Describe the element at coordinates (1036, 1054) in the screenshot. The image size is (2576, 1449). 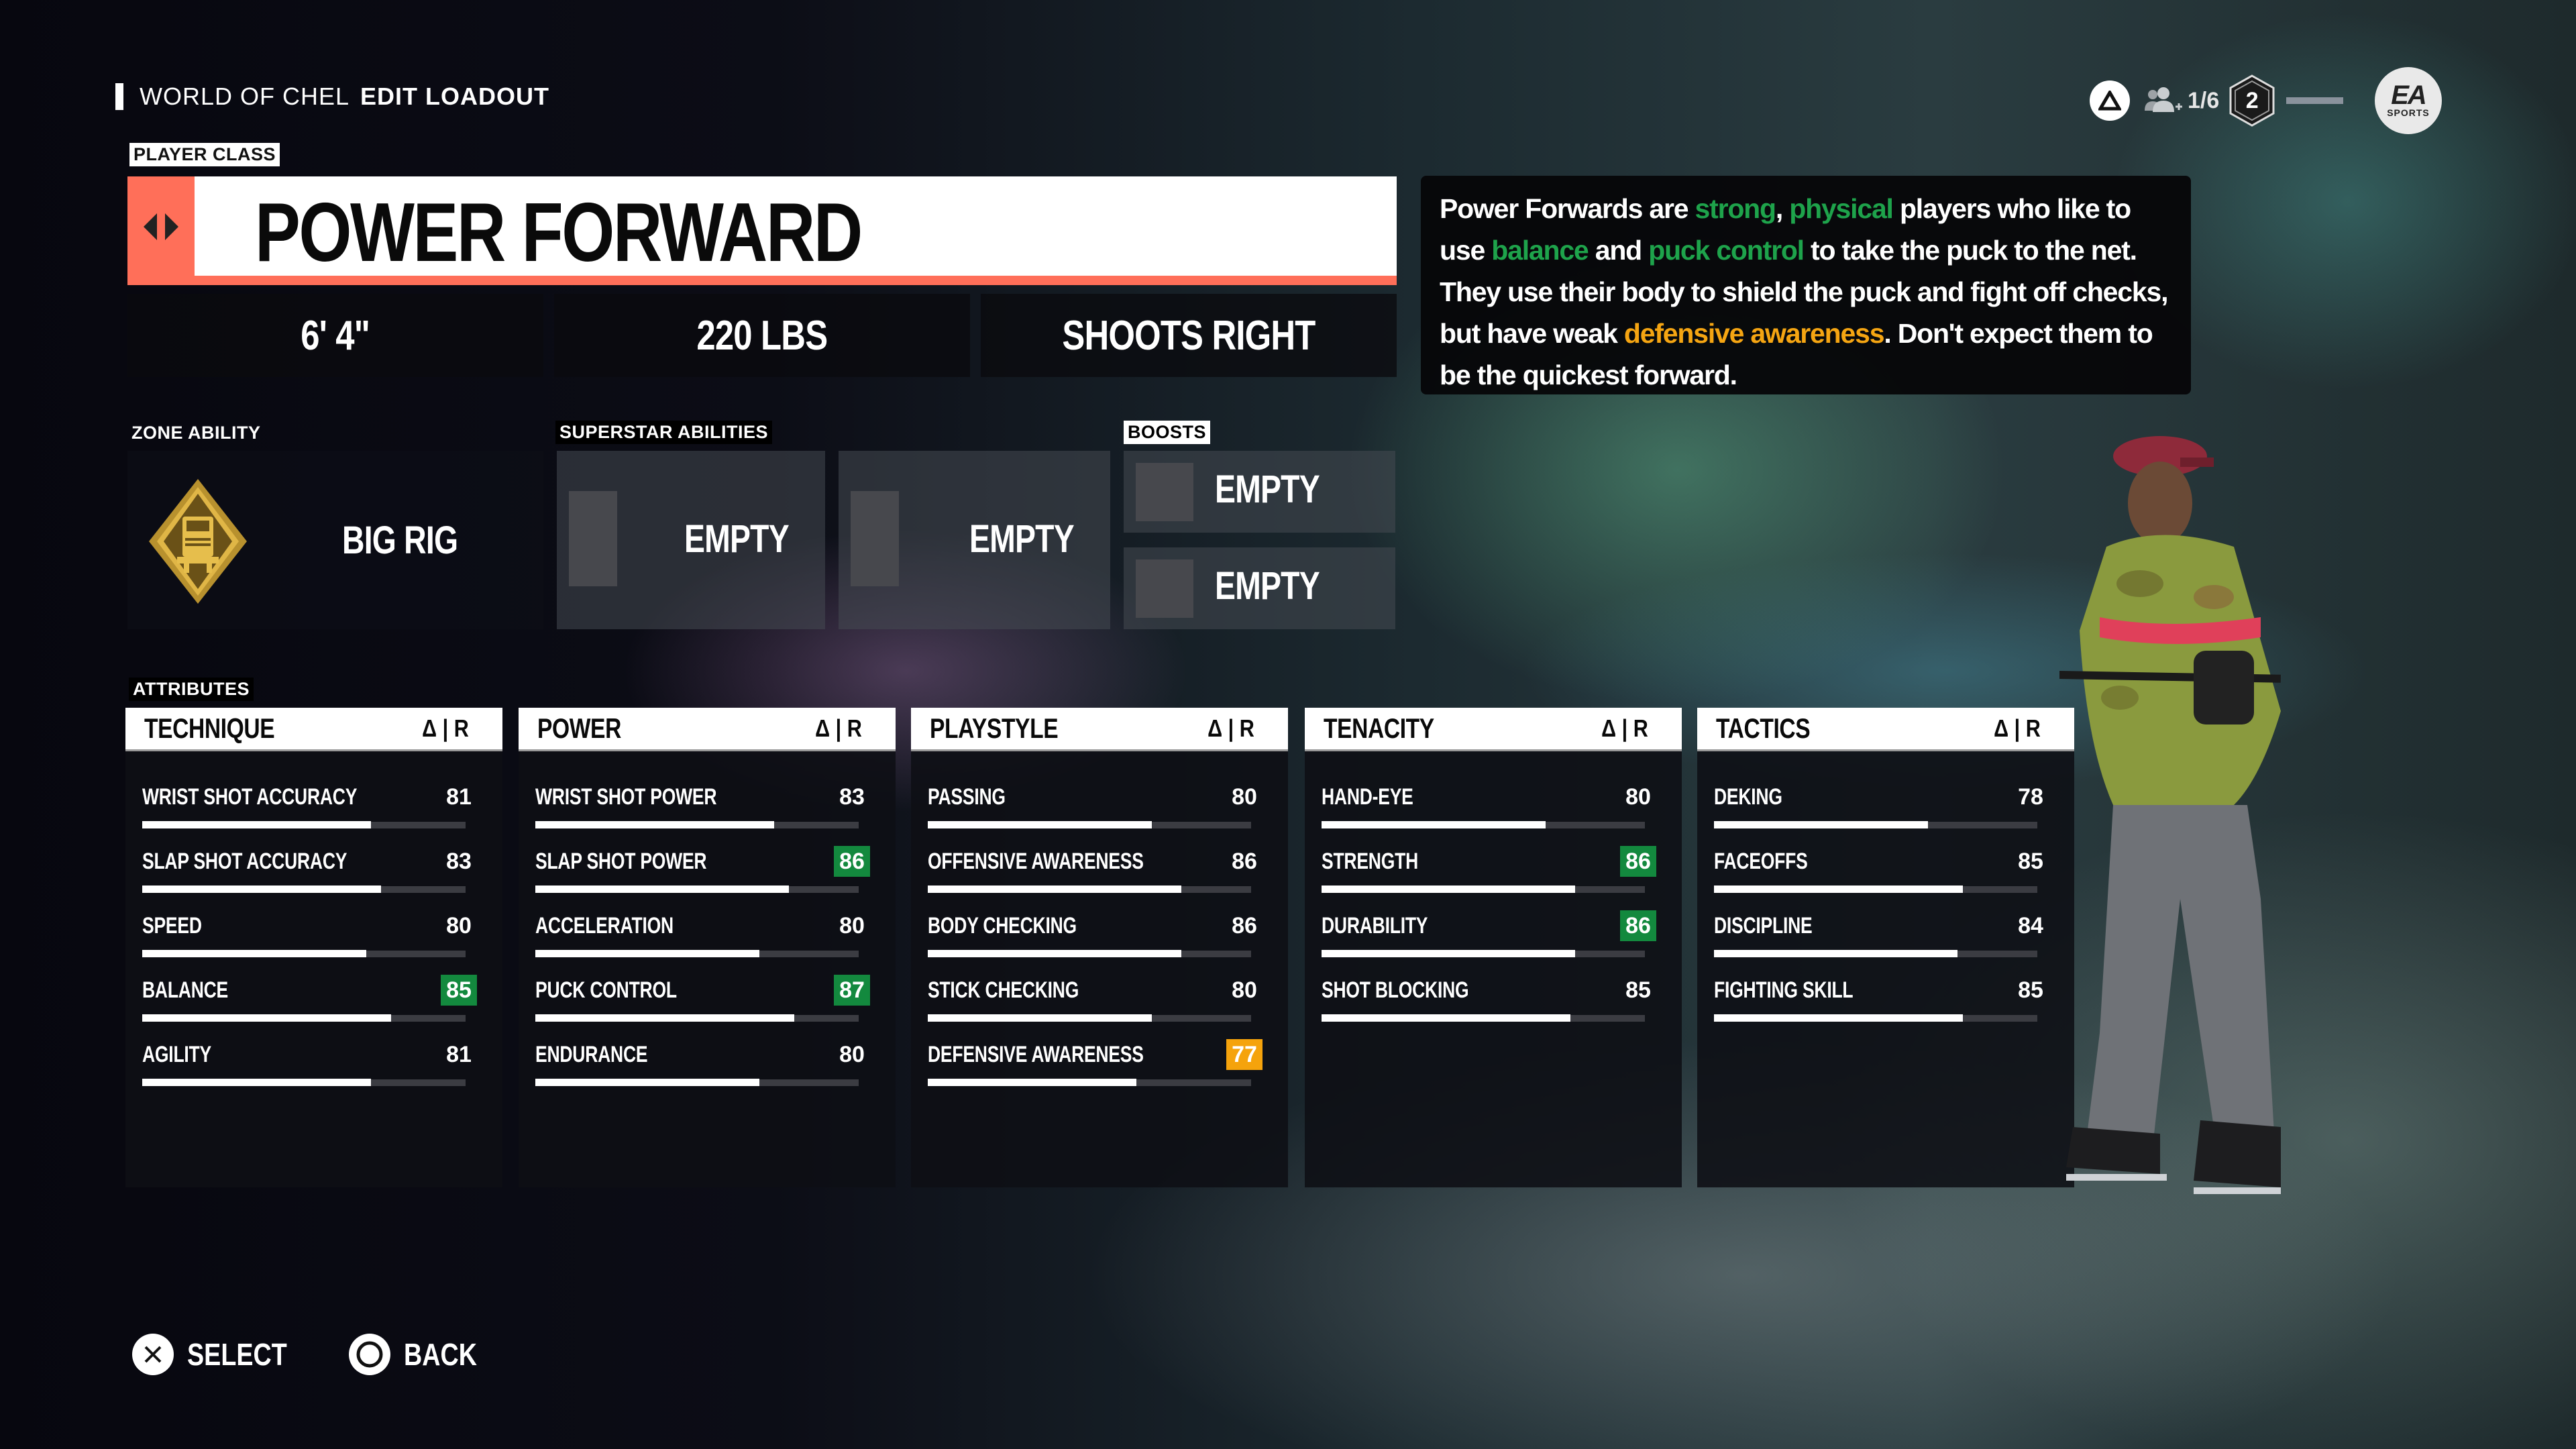
I see `attribute-label: DEFENSIVE AWARENESS` at that location.